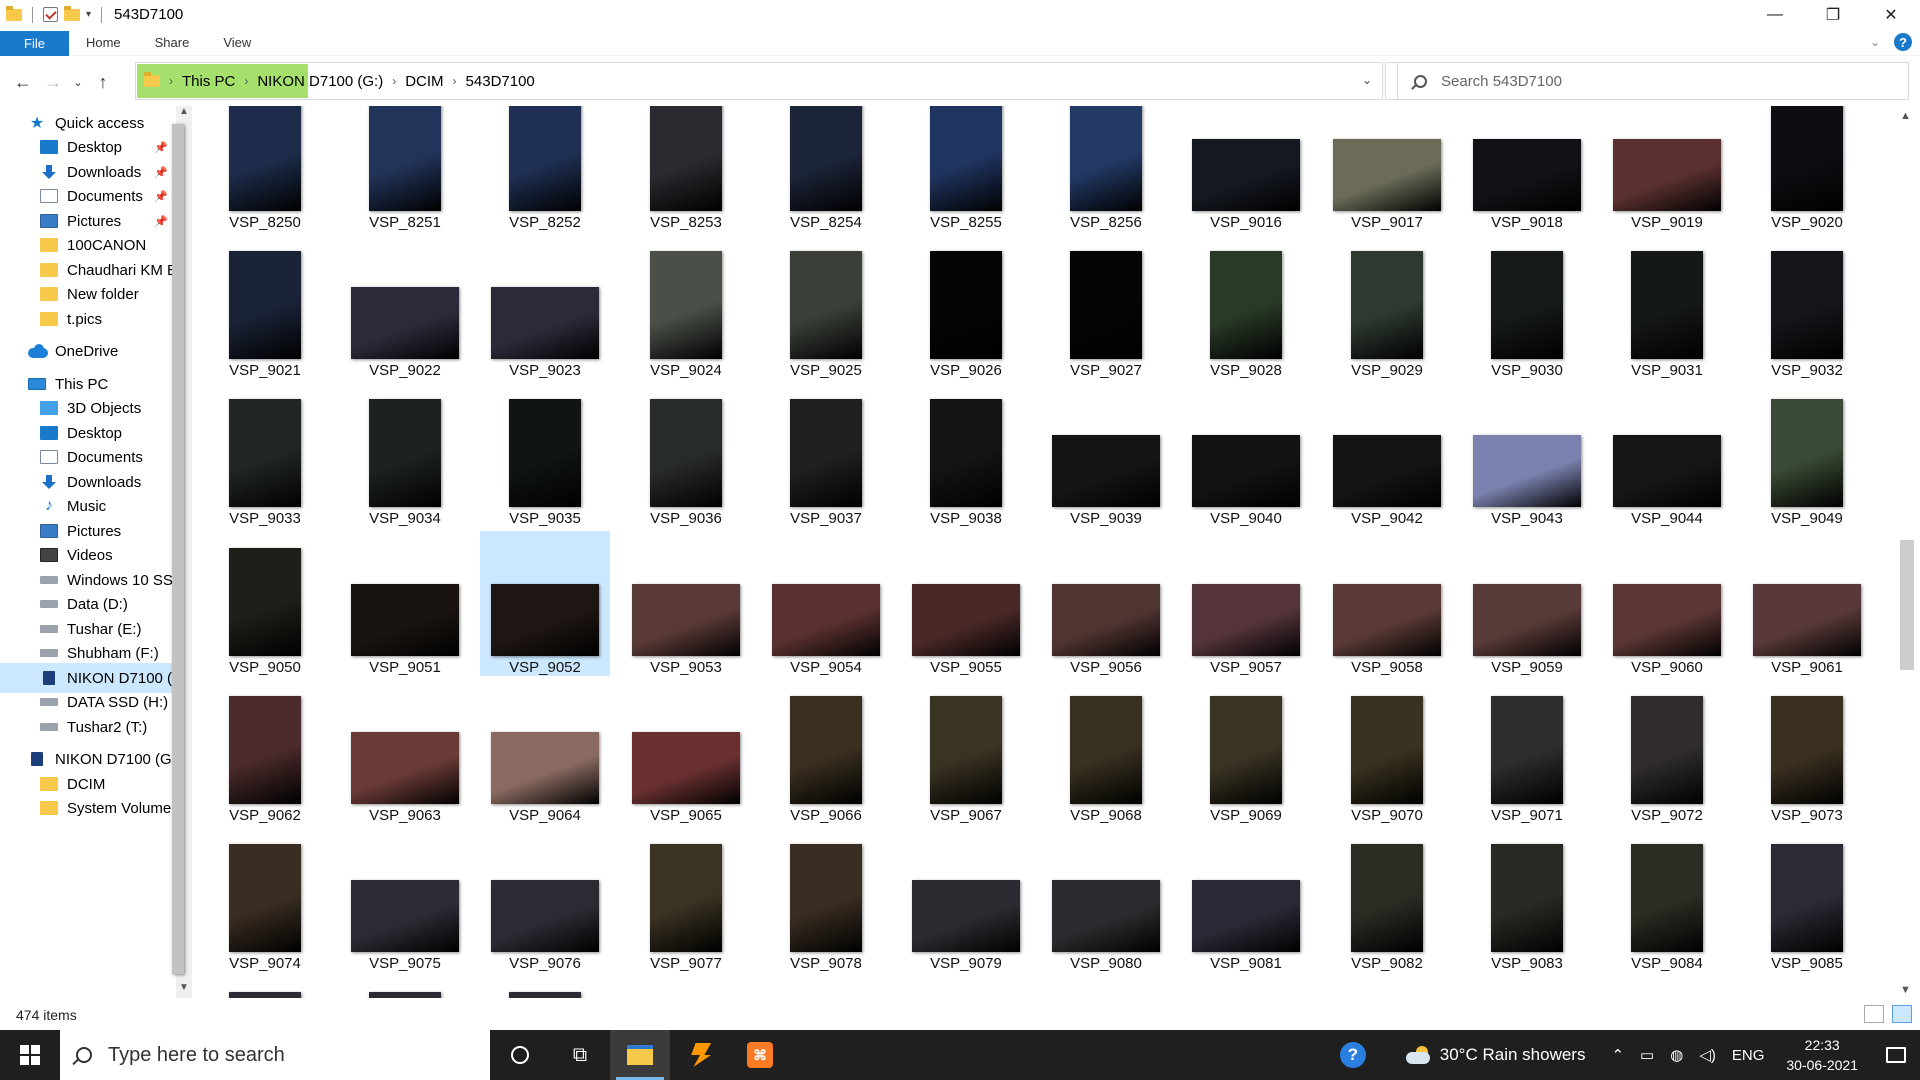 This screenshot has width=1920, height=1080. I want to click on breadcrumb-dcim: DCIM, so click(424, 81).